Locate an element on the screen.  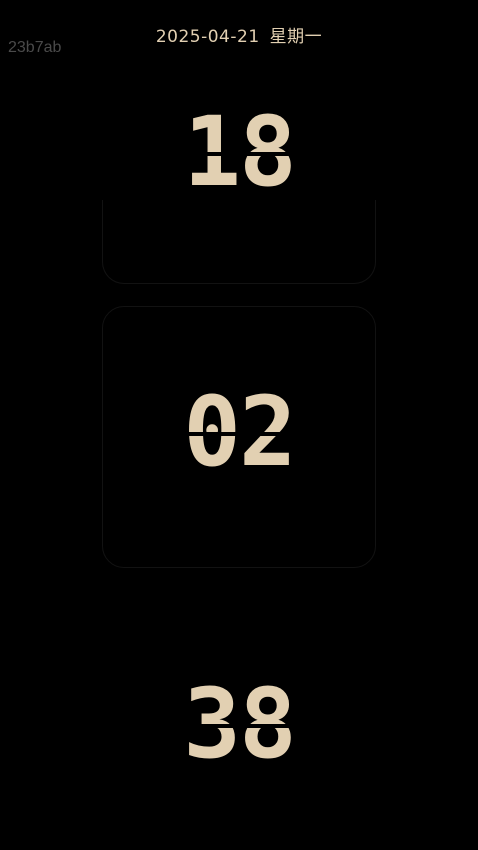
hours-split-line is located at coordinates (240, 154).